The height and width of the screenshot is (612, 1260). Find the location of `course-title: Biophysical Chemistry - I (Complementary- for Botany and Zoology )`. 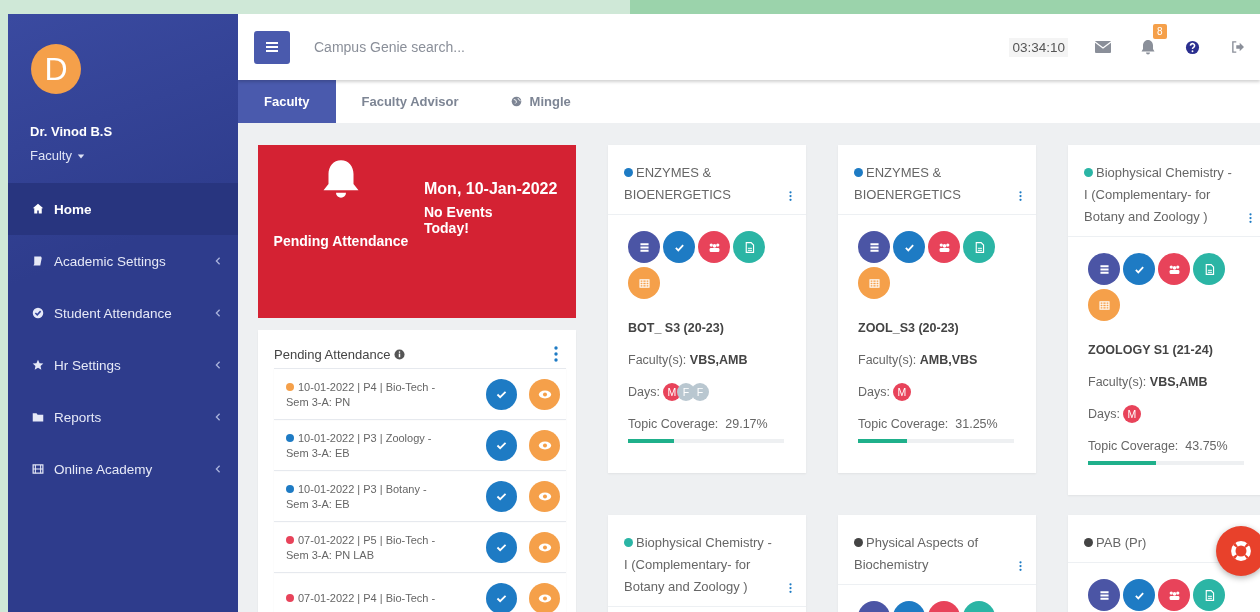

course-title: Biophysical Chemistry - I (Complementary- for Botany and Zoology ) is located at coordinates (698, 564).